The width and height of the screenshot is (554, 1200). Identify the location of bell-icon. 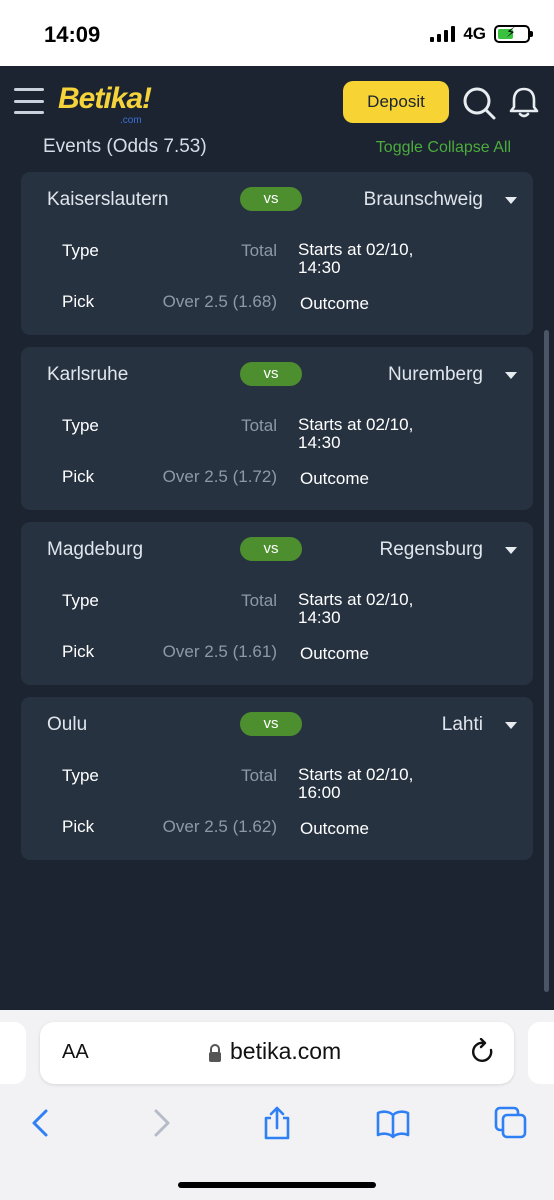
(524, 102).